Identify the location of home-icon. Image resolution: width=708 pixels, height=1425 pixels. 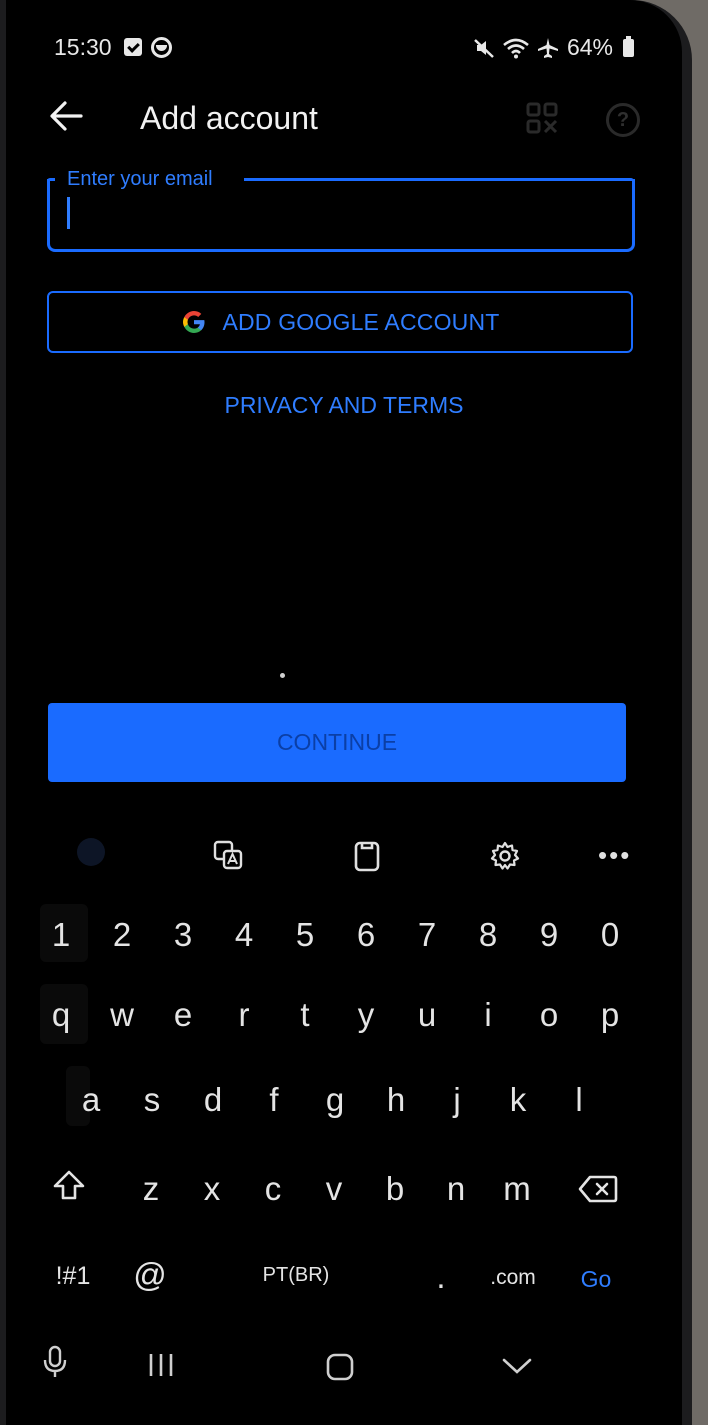
(340, 1367).